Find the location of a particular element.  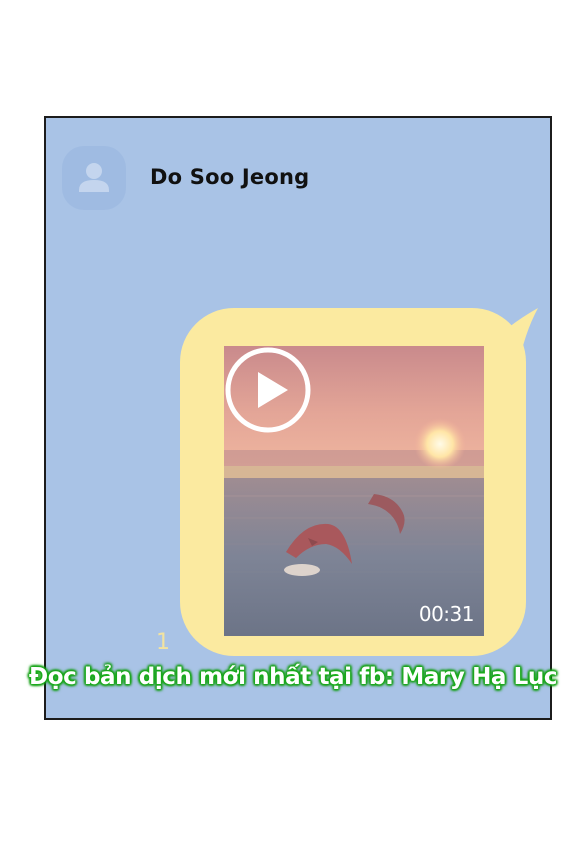

avatar is located at coordinates (94, 178).